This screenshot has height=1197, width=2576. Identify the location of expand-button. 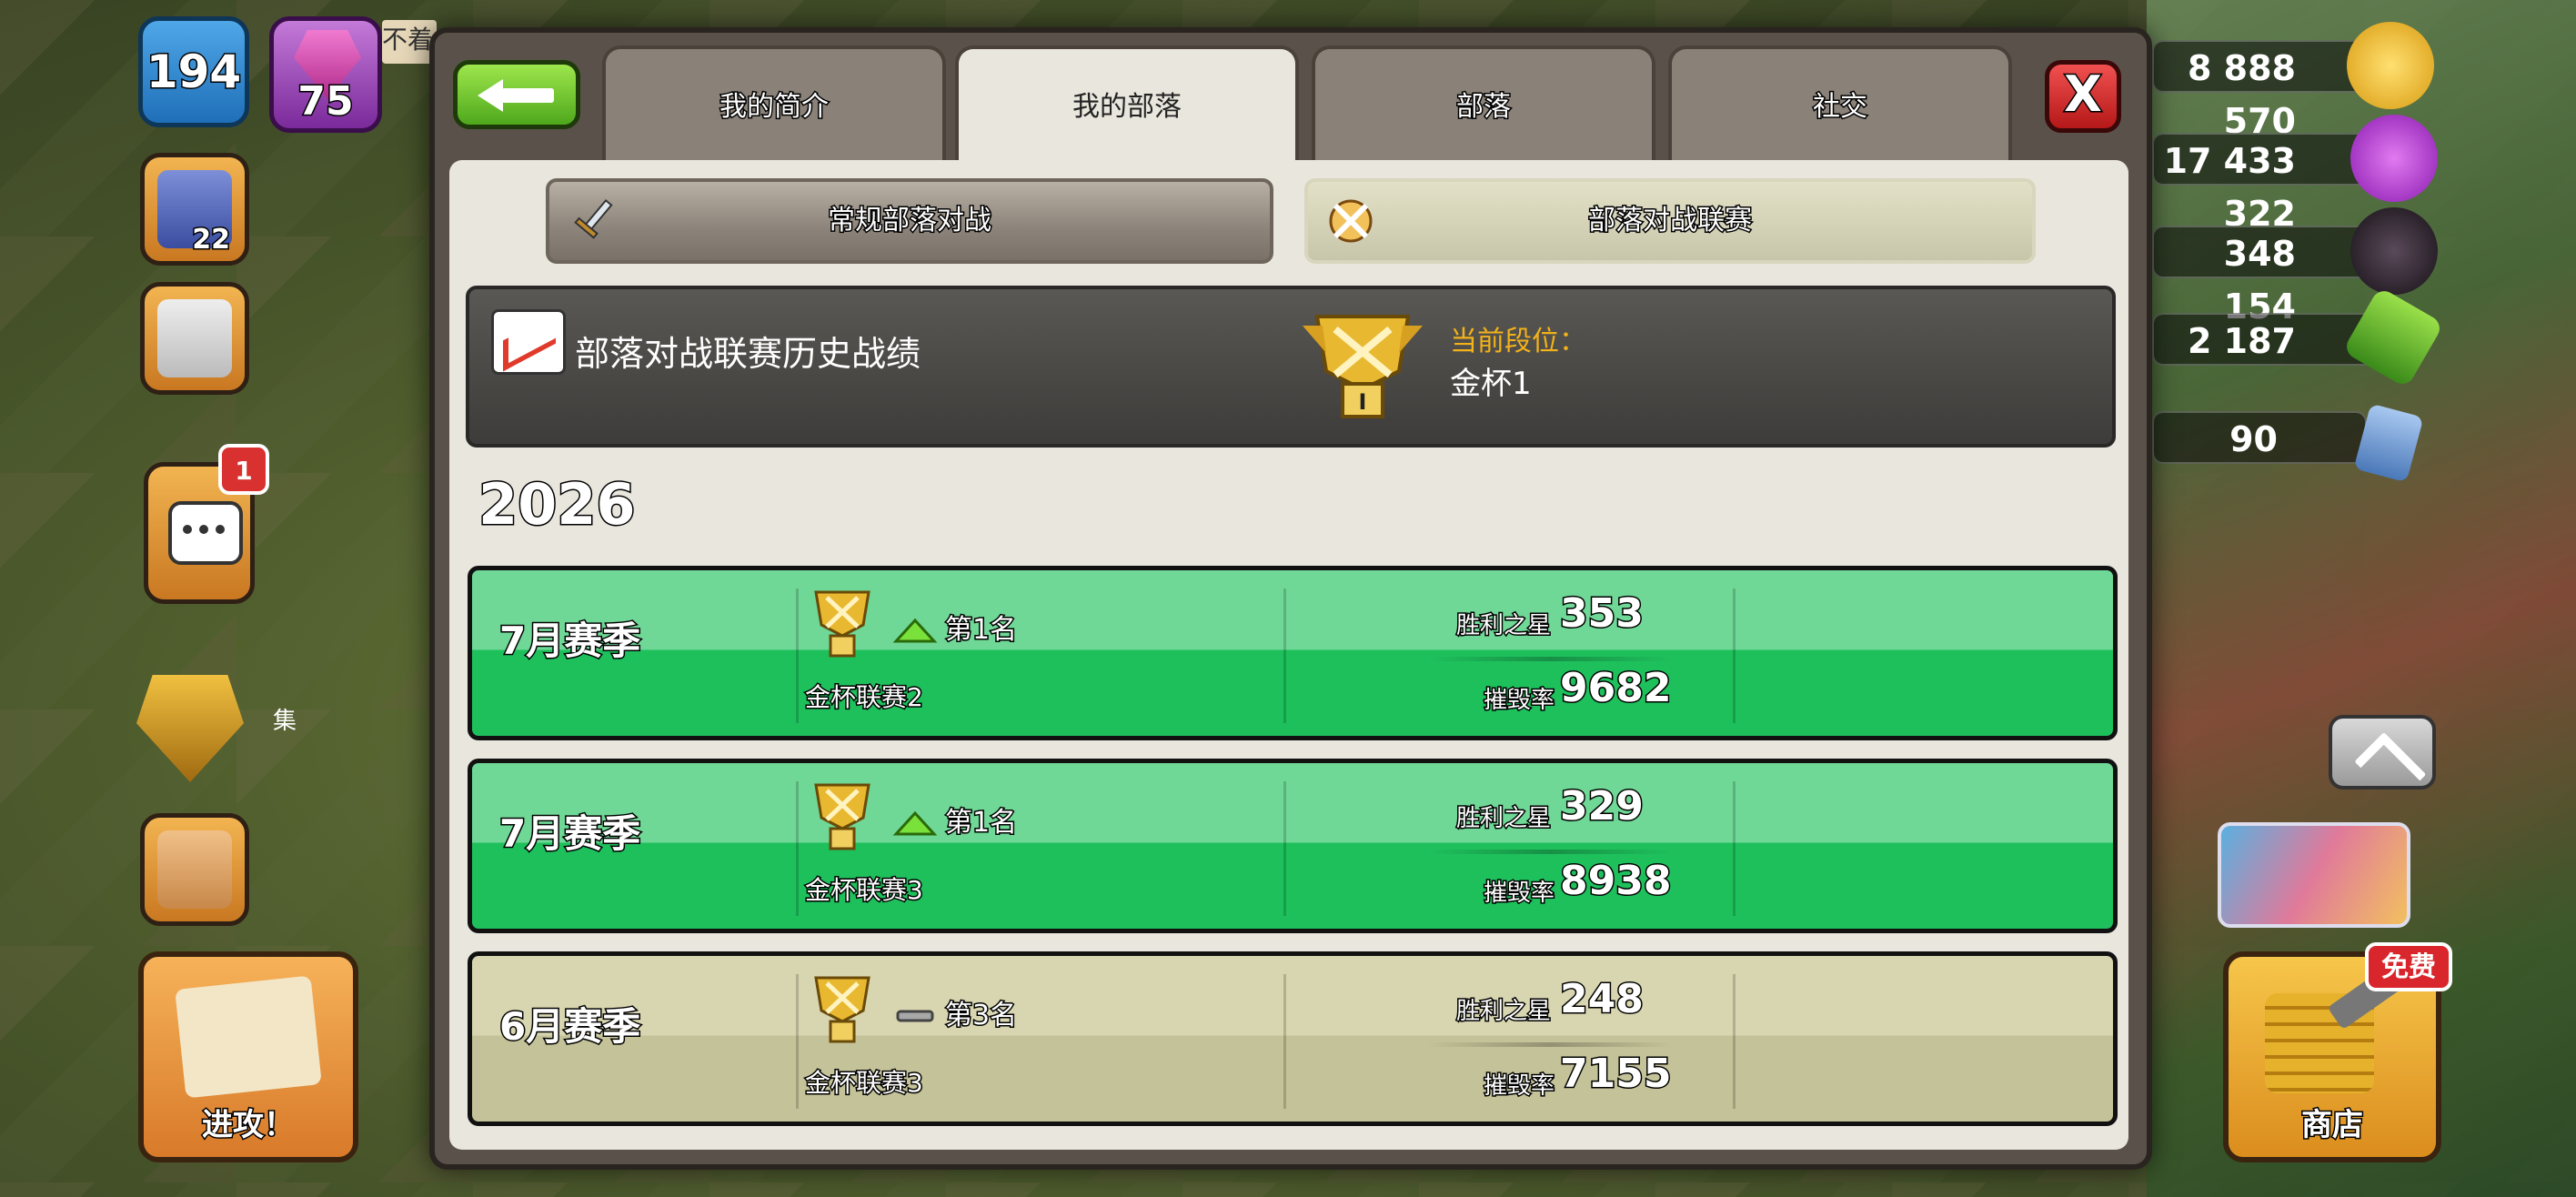
(2382, 752).